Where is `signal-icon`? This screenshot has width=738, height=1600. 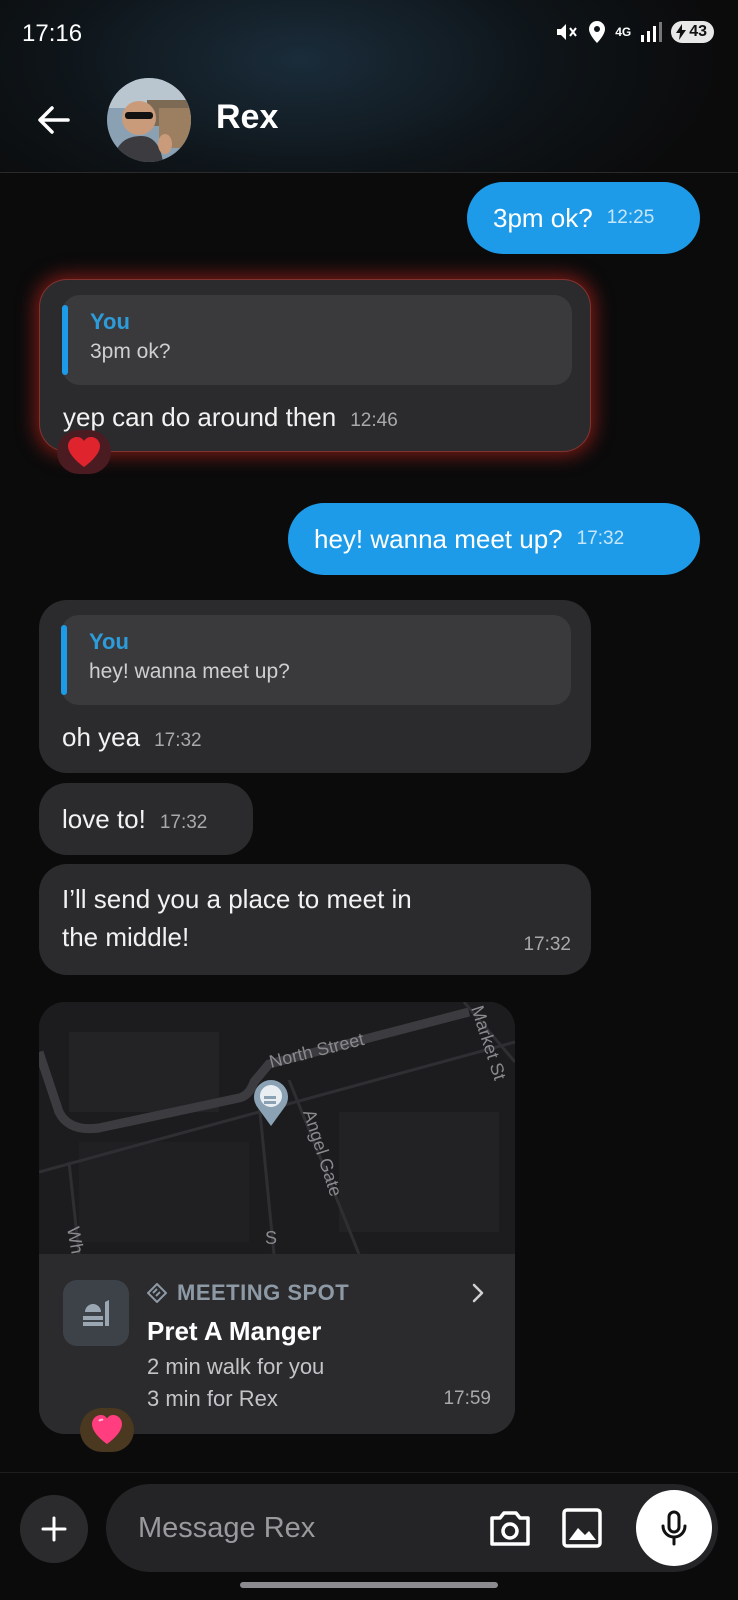 signal-icon is located at coordinates (652, 32).